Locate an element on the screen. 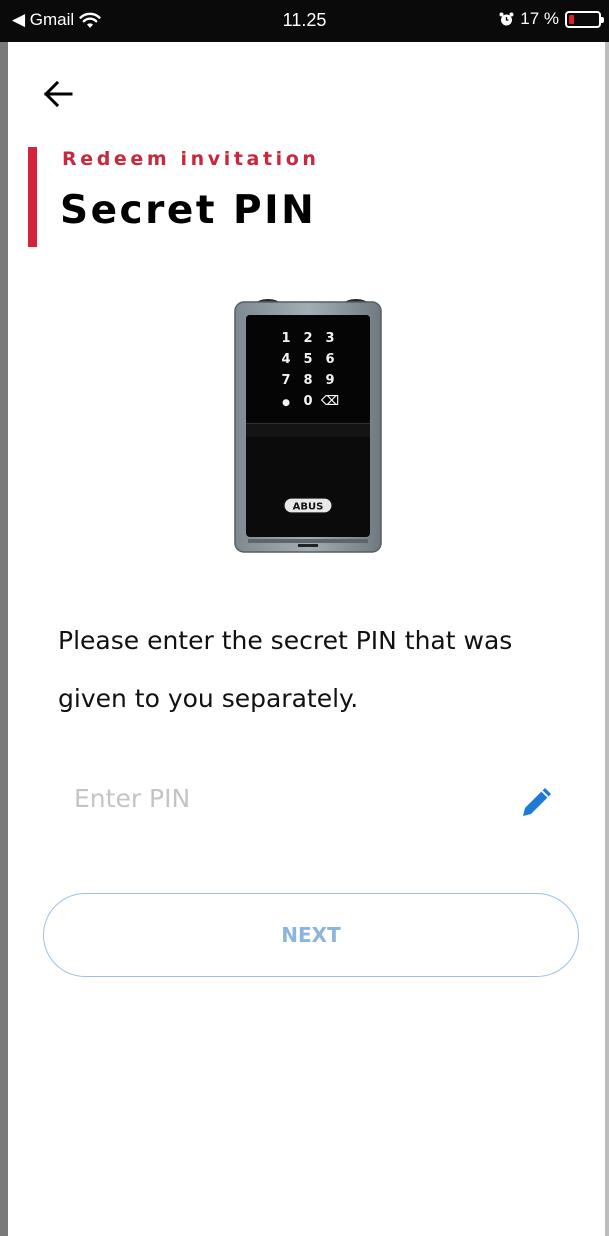  keypad-key: 1 is located at coordinates (285, 338).